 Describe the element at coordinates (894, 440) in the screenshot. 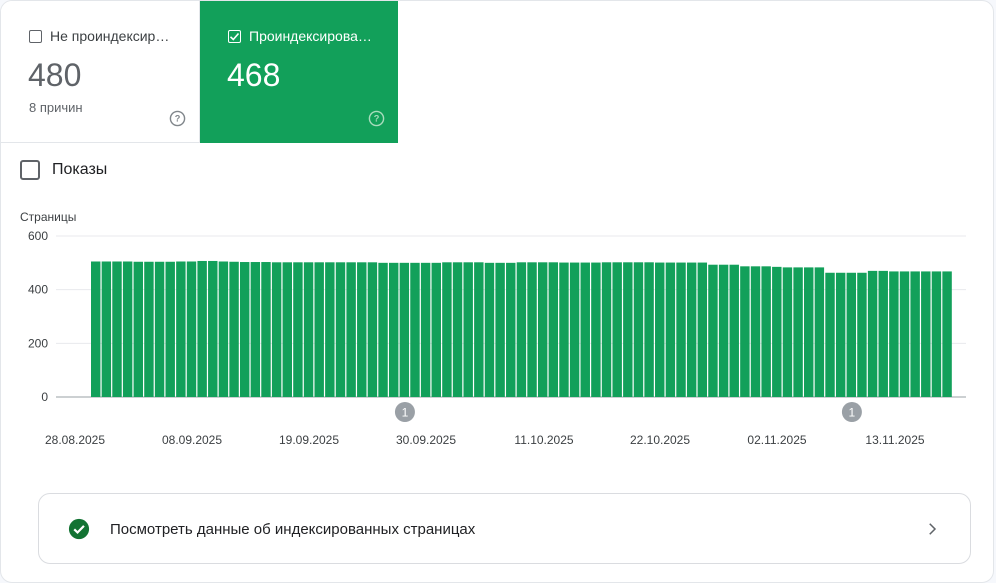

I see `x-tick-label: 13.11.2025` at that location.